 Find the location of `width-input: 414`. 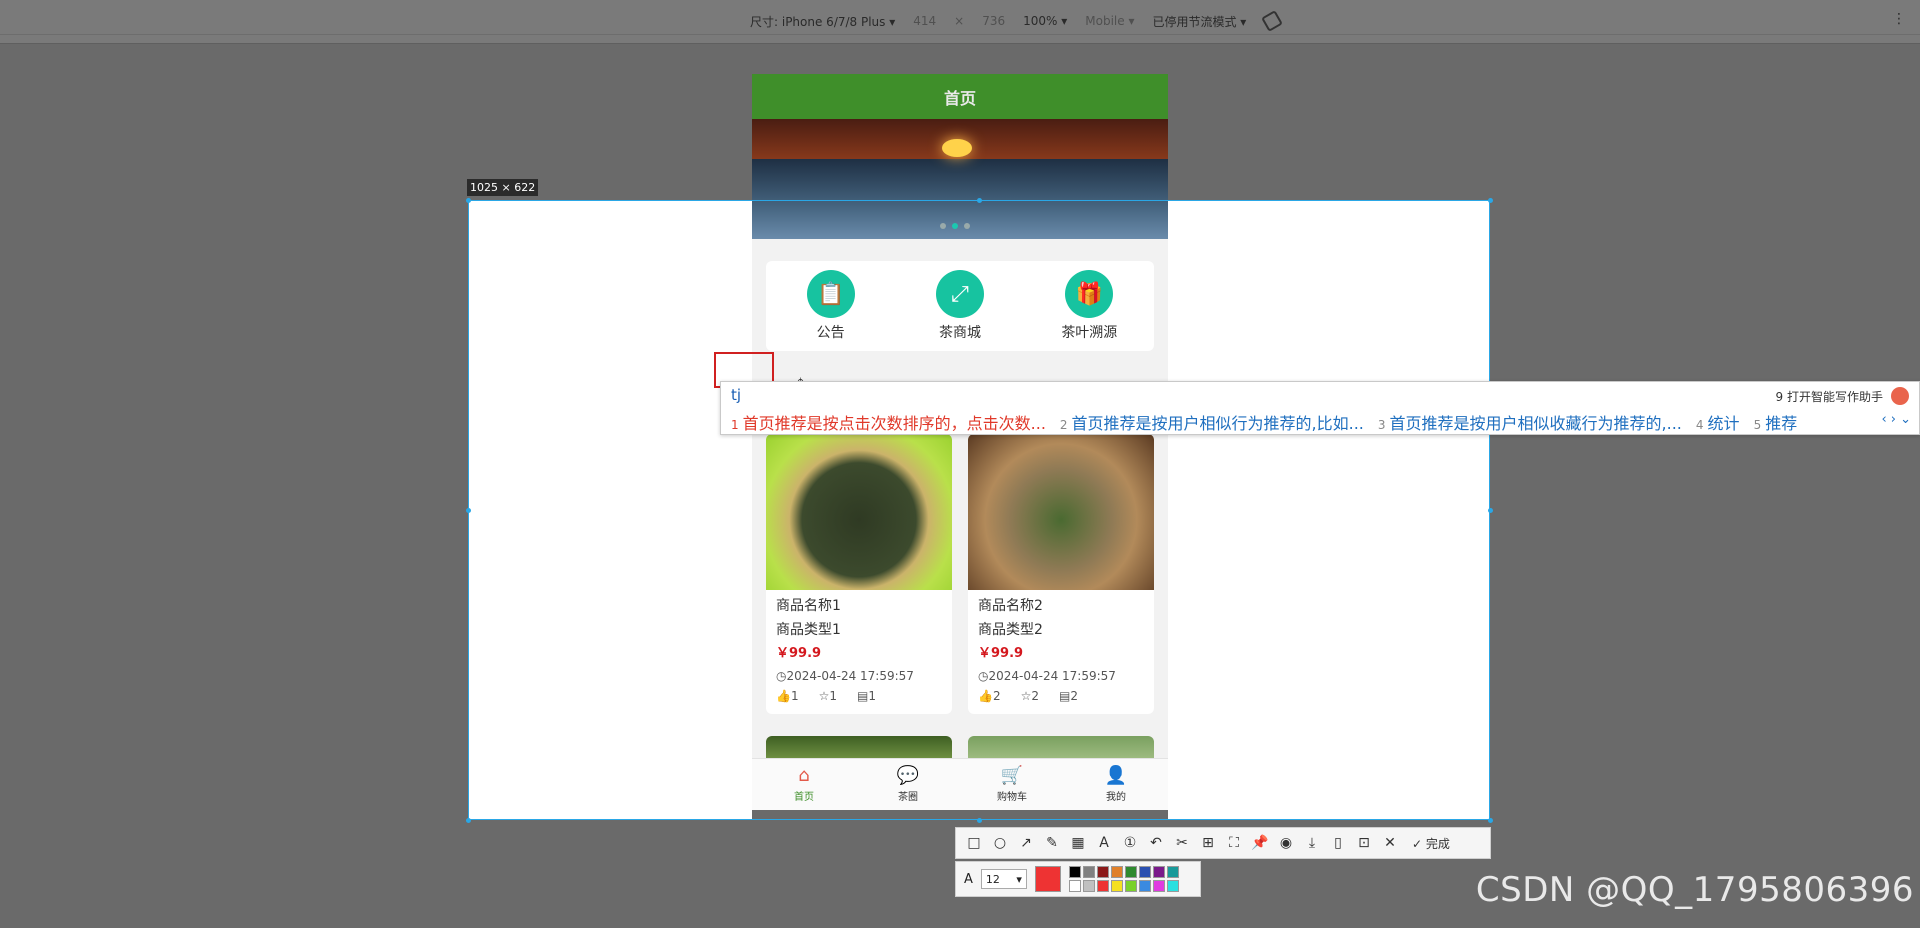

width-input: 414 is located at coordinates (924, 21).